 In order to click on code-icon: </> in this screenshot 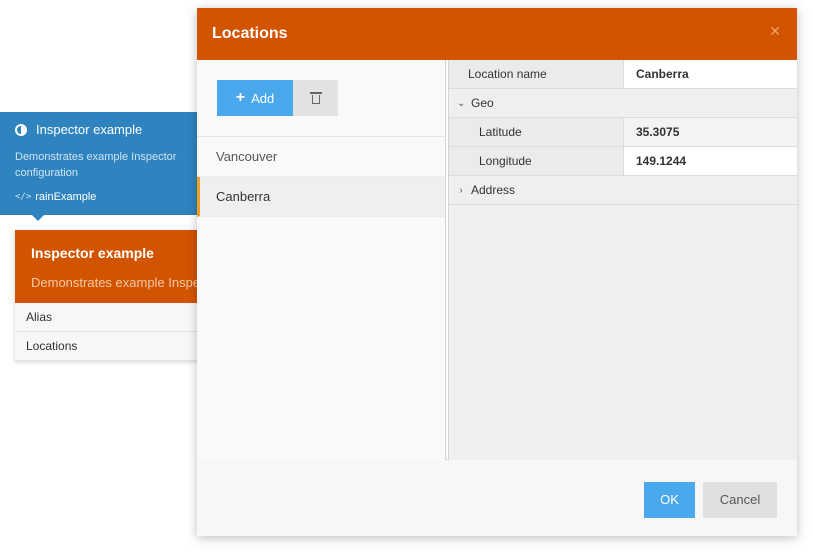, I will do `click(23, 197)`.